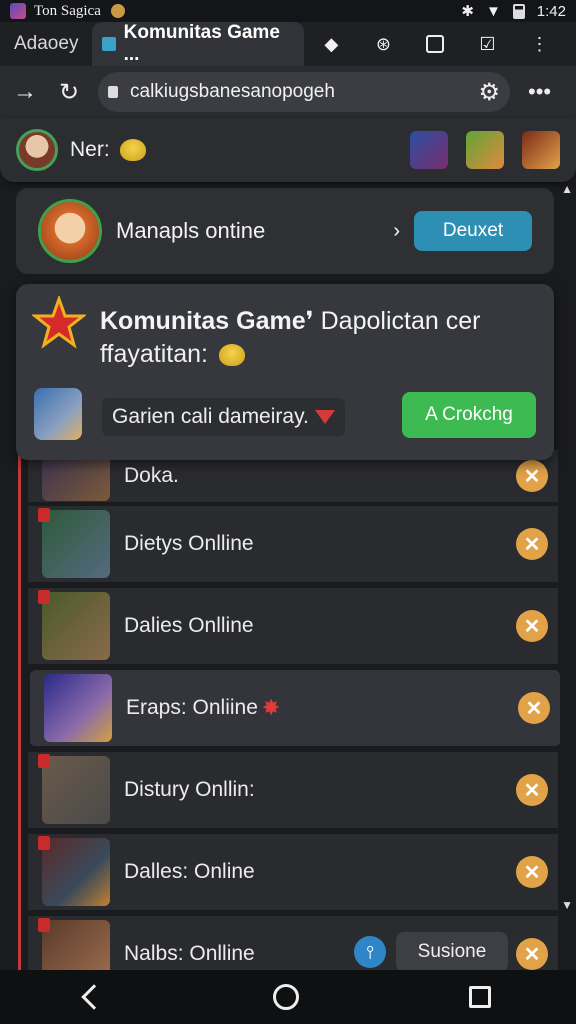 The height and width of the screenshot is (1024, 576). I want to click on reload-icon: ↻, so click(69, 92).